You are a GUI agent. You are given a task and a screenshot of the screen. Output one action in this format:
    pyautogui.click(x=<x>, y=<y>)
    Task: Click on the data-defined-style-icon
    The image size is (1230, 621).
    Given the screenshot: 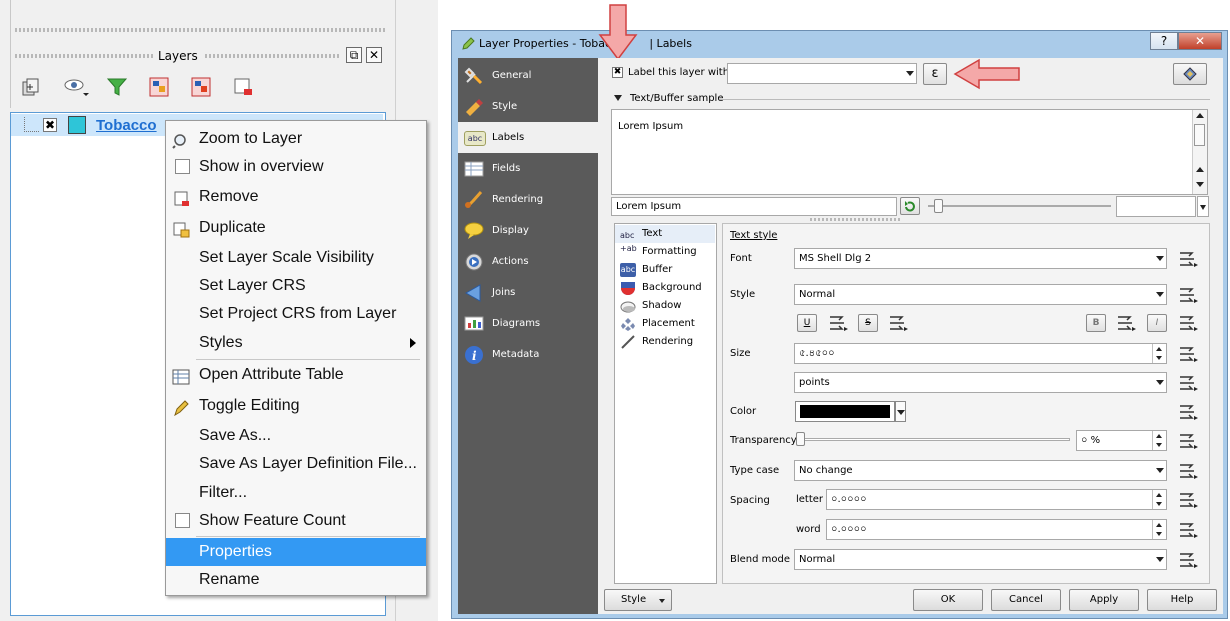 What is the action you would take?
    pyautogui.click(x=1188, y=295)
    